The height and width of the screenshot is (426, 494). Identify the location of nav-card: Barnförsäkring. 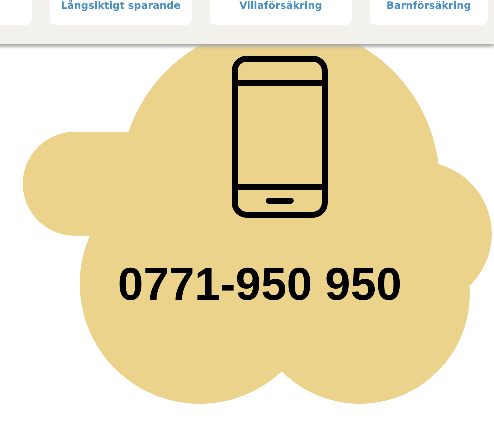
(429, 12).